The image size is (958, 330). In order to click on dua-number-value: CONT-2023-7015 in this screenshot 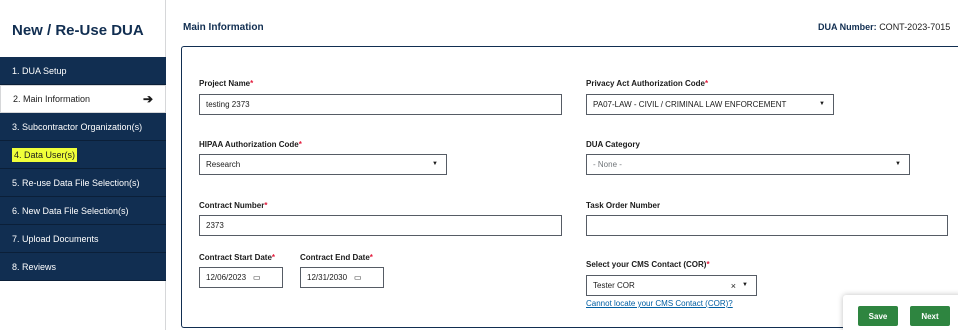, I will do `click(915, 27)`.